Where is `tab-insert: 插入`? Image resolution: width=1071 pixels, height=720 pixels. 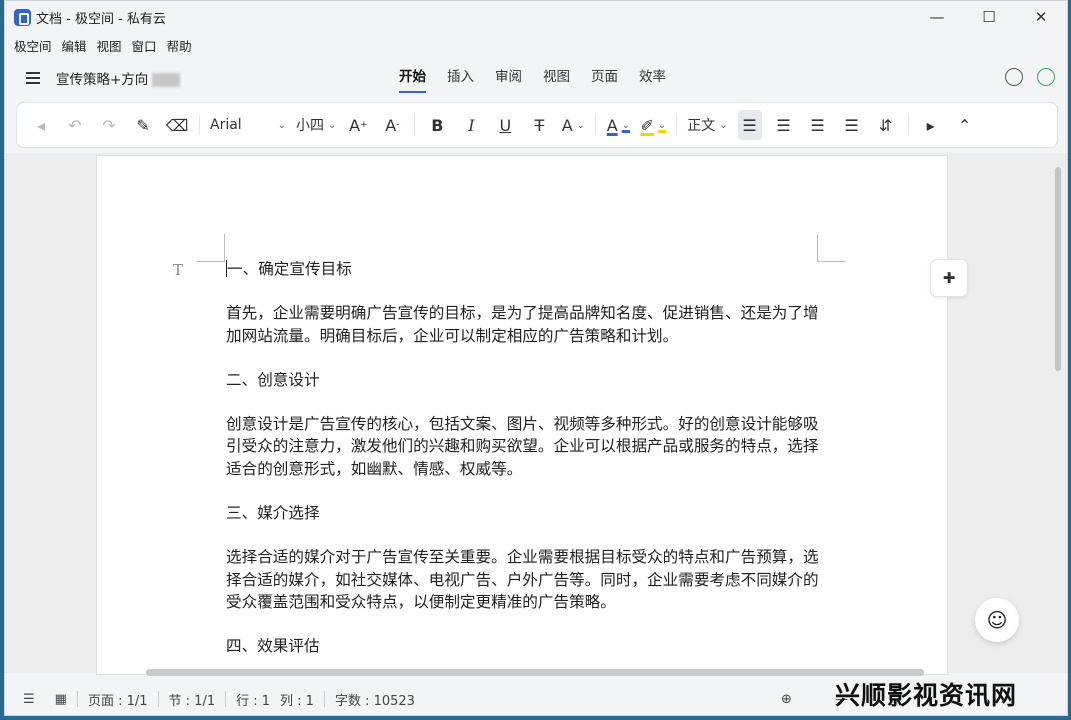 tab-insert: 插入 is located at coordinates (460, 78).